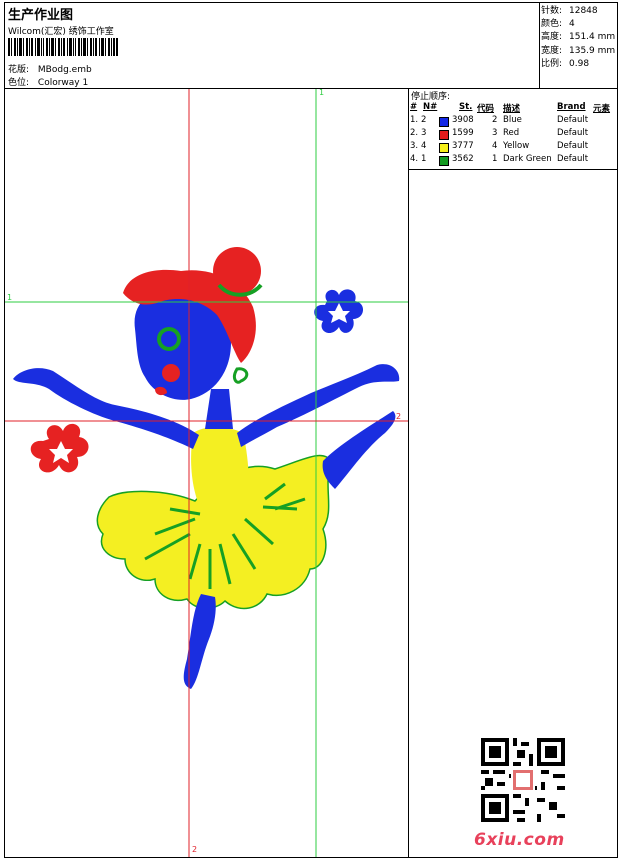  What do you see at coordinates (519, 840) in the screenshot?
I see `watermark-text: 6xiu.com` at bounding box center [519, 840].